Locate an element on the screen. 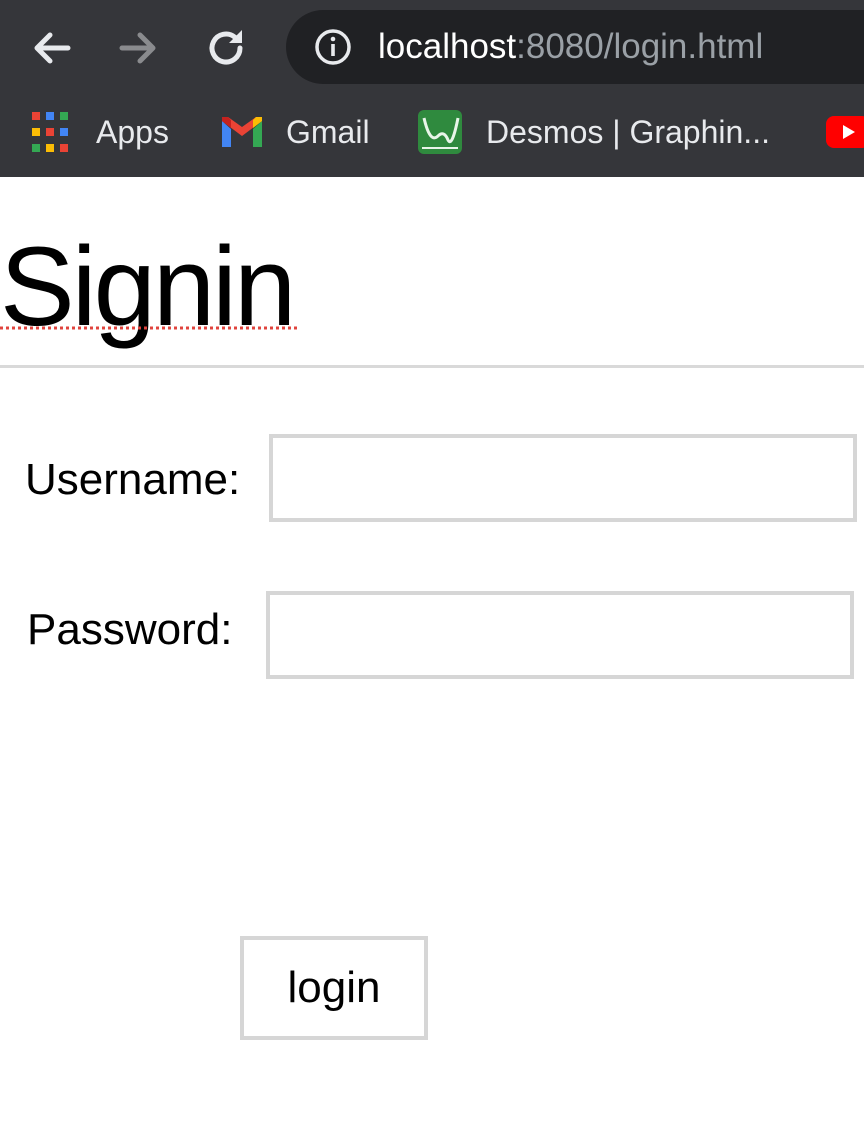 This screenshot has width=864, height=1136. back-button is located at coordinates (52, 48).